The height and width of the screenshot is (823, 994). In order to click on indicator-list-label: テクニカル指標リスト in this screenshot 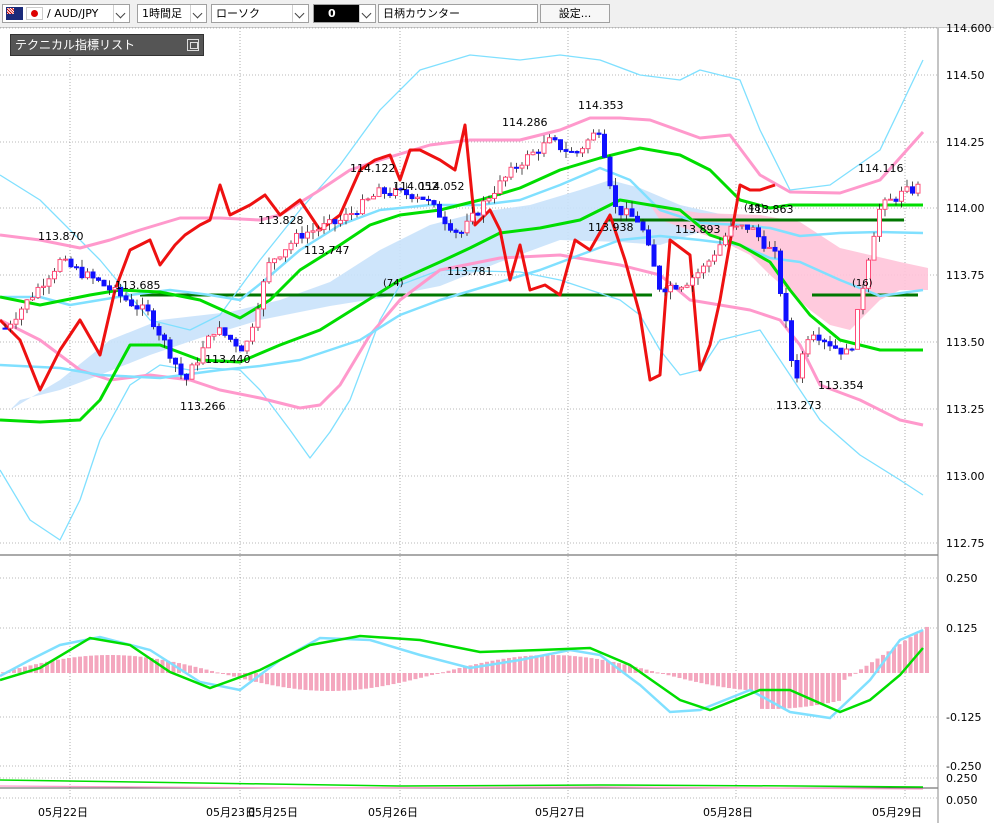, I will do `click(75, 45)`.